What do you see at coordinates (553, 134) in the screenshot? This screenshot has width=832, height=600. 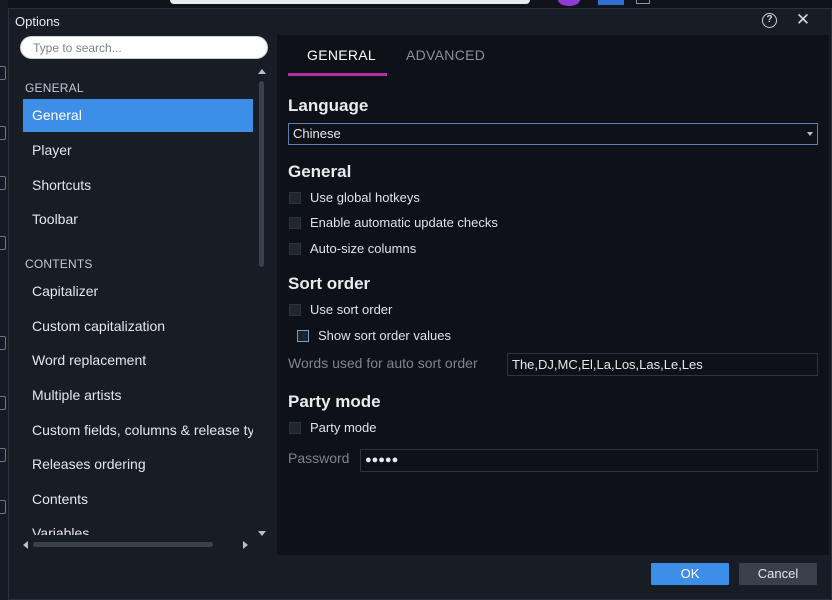 I see `language-select: Chinese` at bounding box center [553, 134].